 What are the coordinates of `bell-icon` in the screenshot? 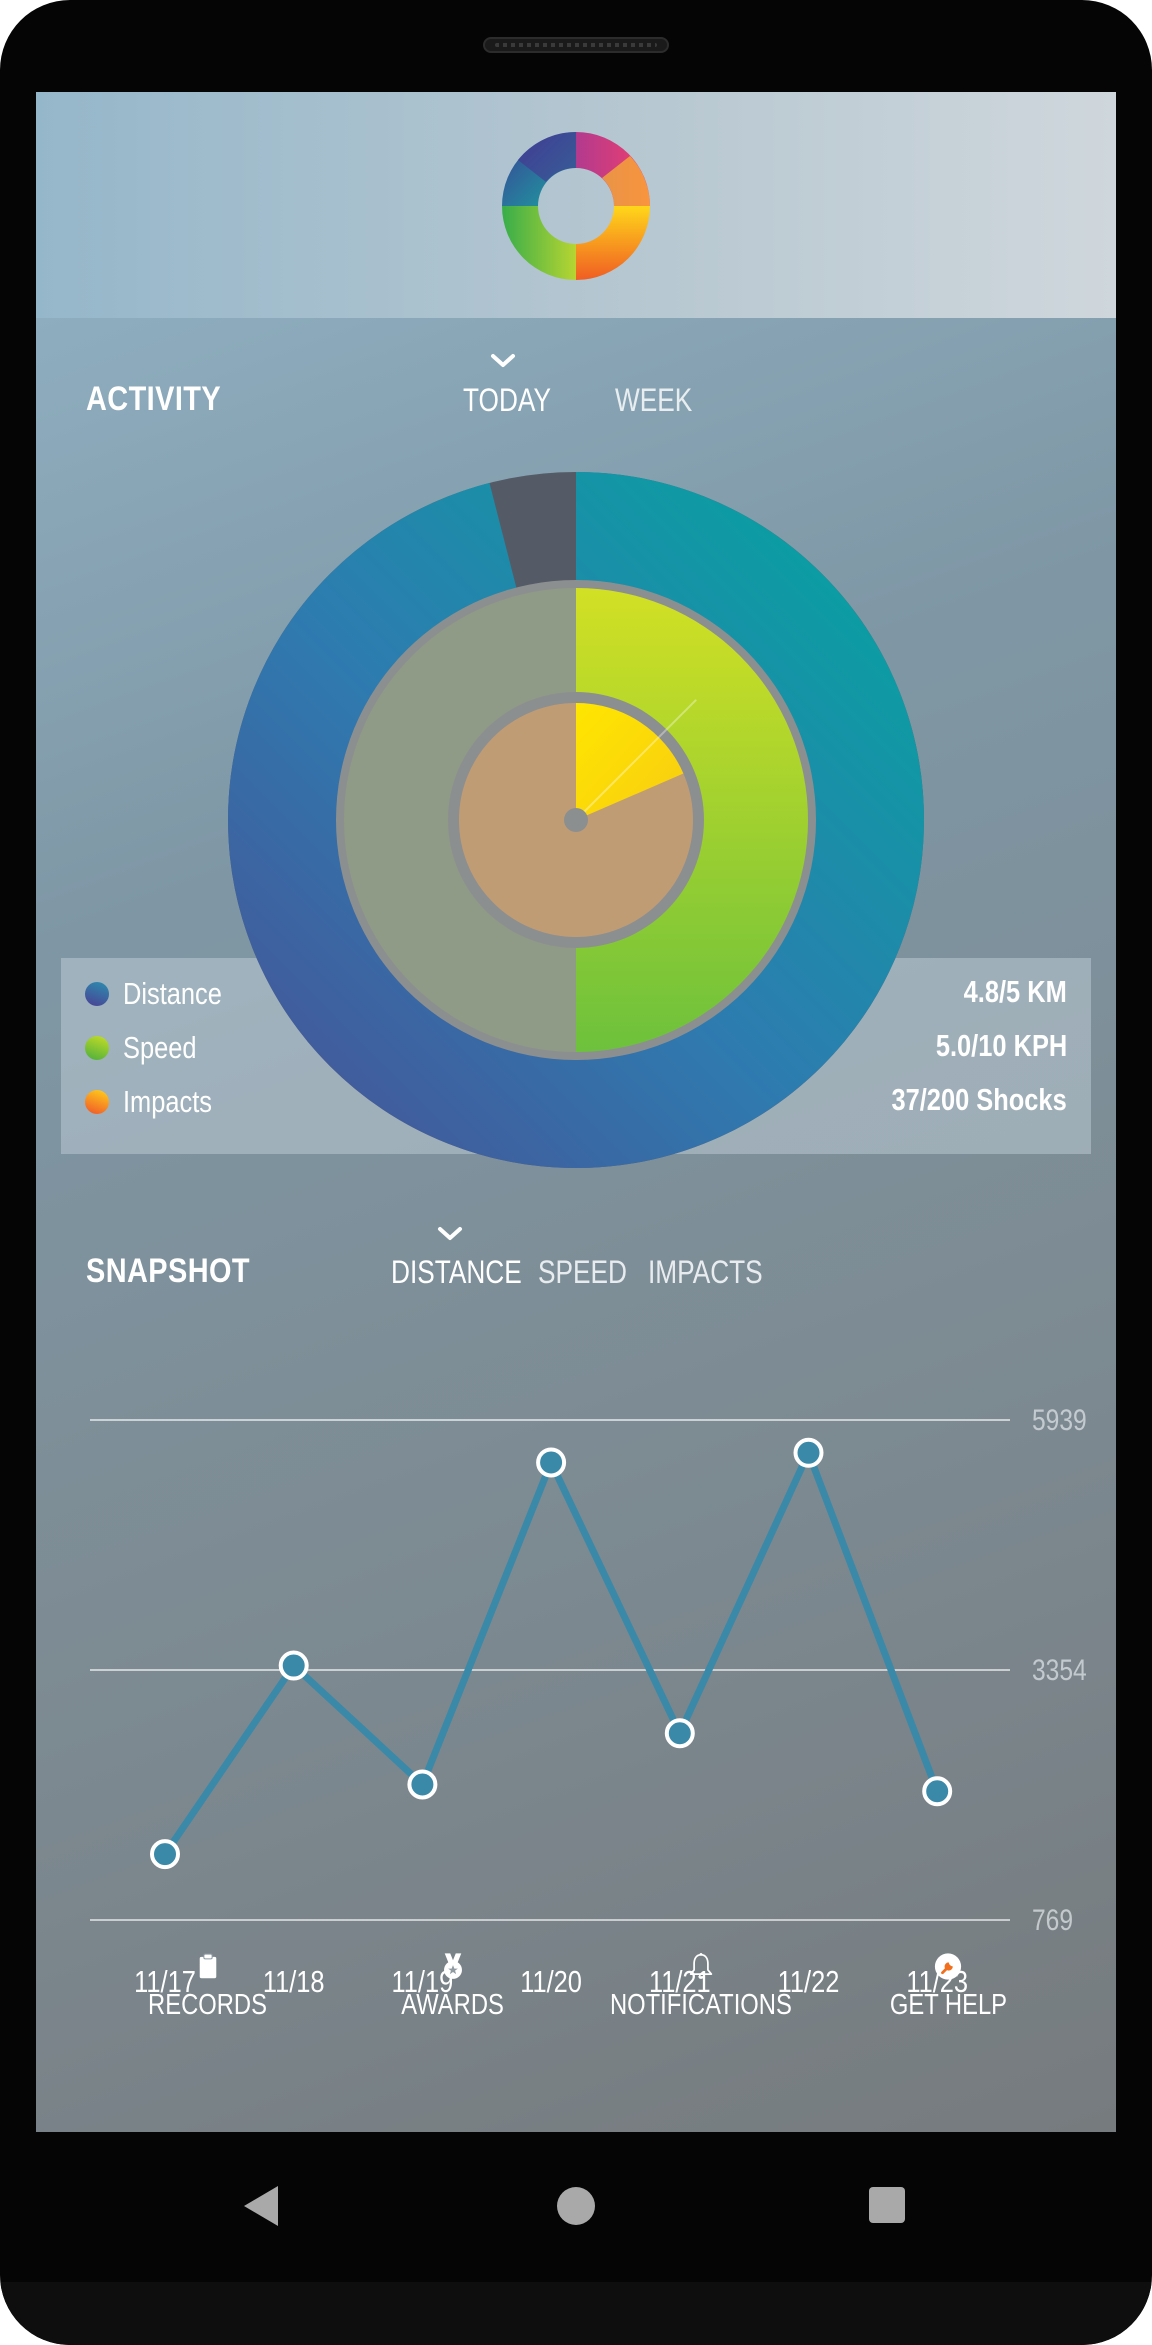 It's located at (701, 1966).